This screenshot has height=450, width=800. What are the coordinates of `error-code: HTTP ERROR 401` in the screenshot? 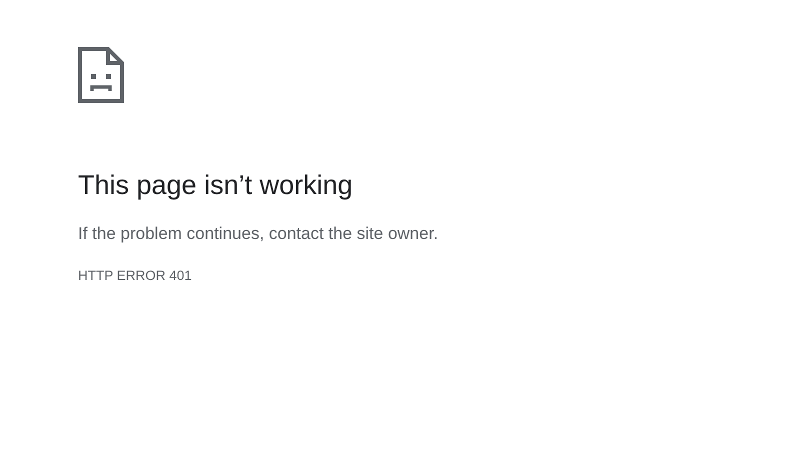 It's located at (135, 276).